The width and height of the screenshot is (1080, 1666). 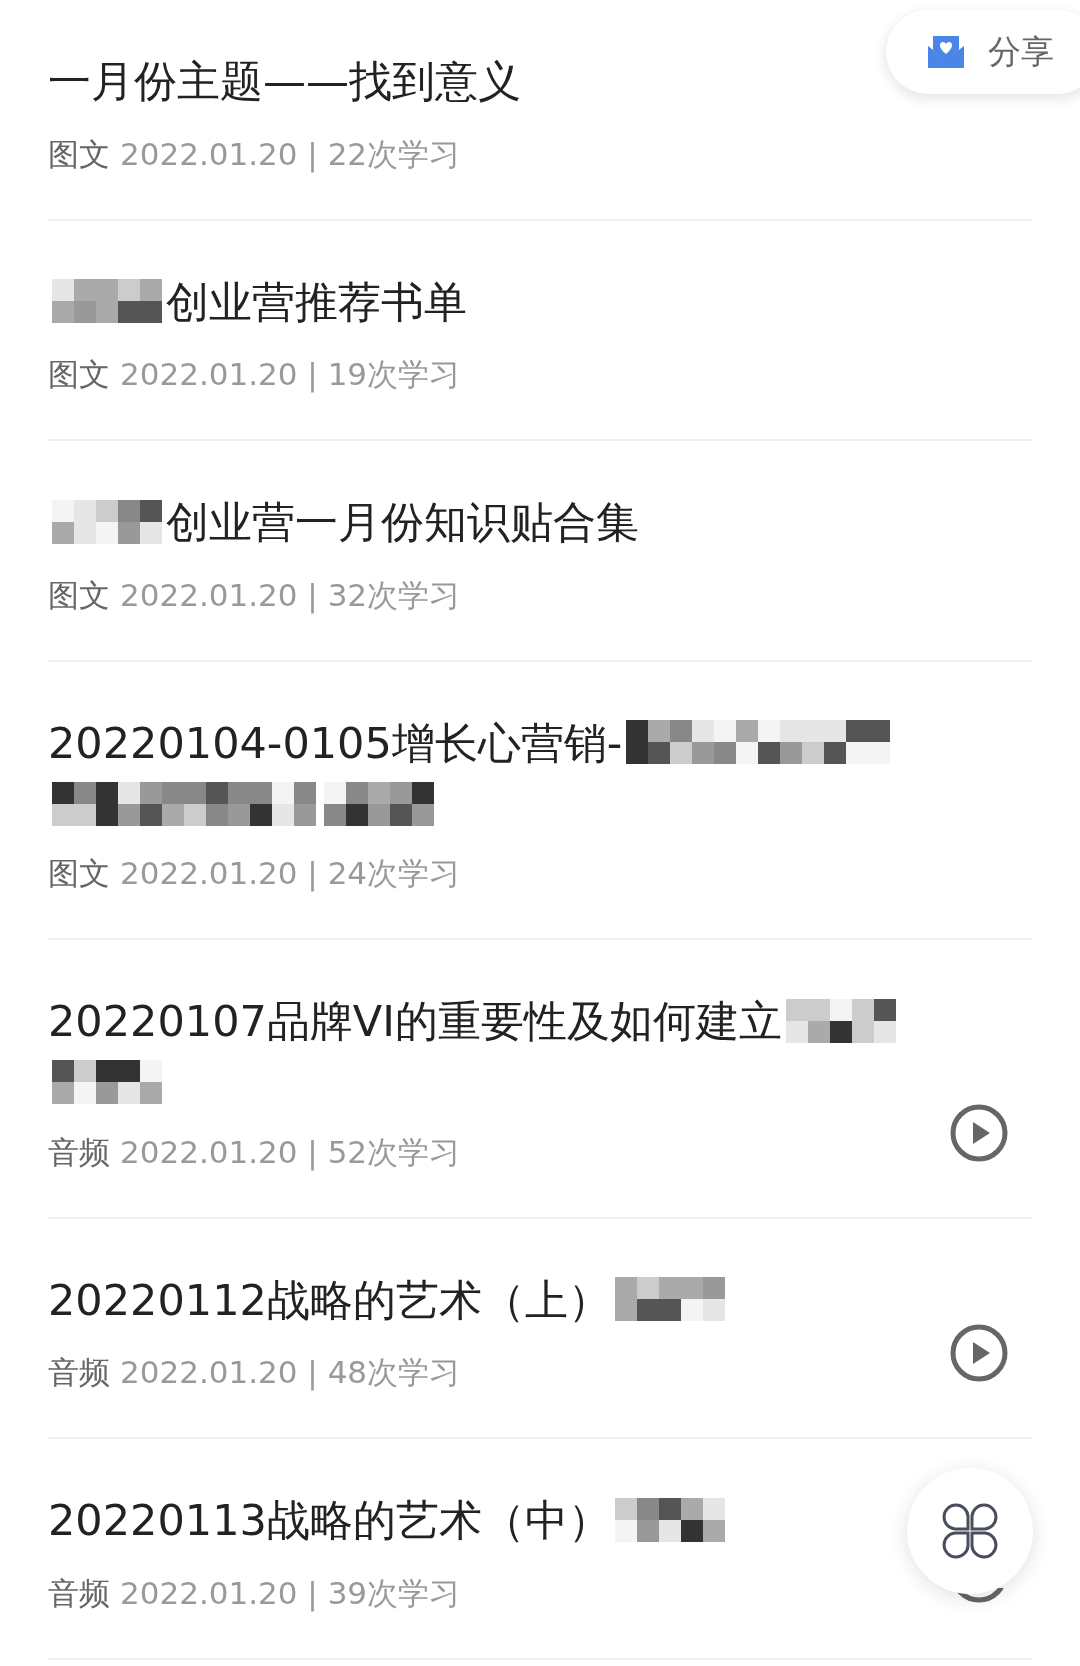 I want to click on date-and-views: 2022.01.20 | 52次学习, so click(x=290, y=1151).